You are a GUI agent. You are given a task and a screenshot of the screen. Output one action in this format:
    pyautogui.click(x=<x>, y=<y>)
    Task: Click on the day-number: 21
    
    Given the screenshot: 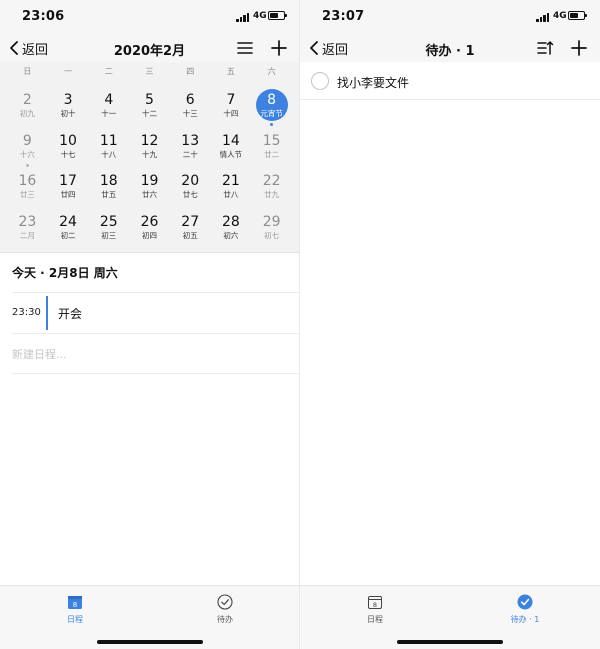 What is the action you would take?
    pyautogui.click(x=231, y=181)
    